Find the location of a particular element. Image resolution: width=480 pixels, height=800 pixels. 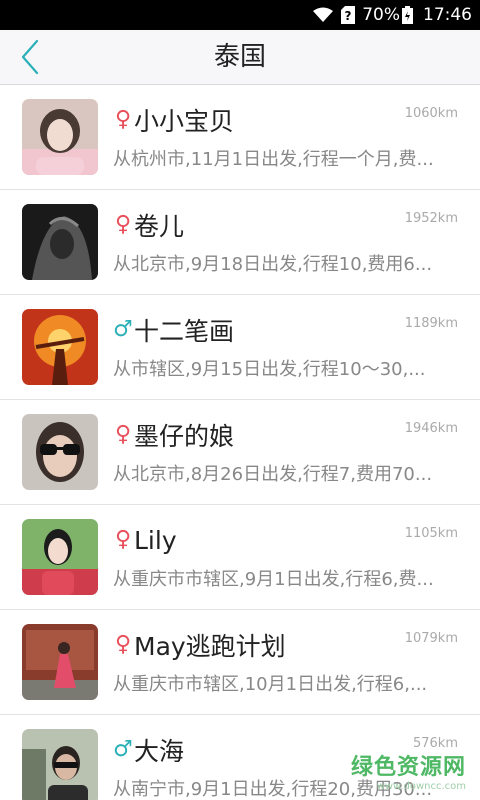

name-row: ♂ 十二笔画 is located at coordinates (173, 330).